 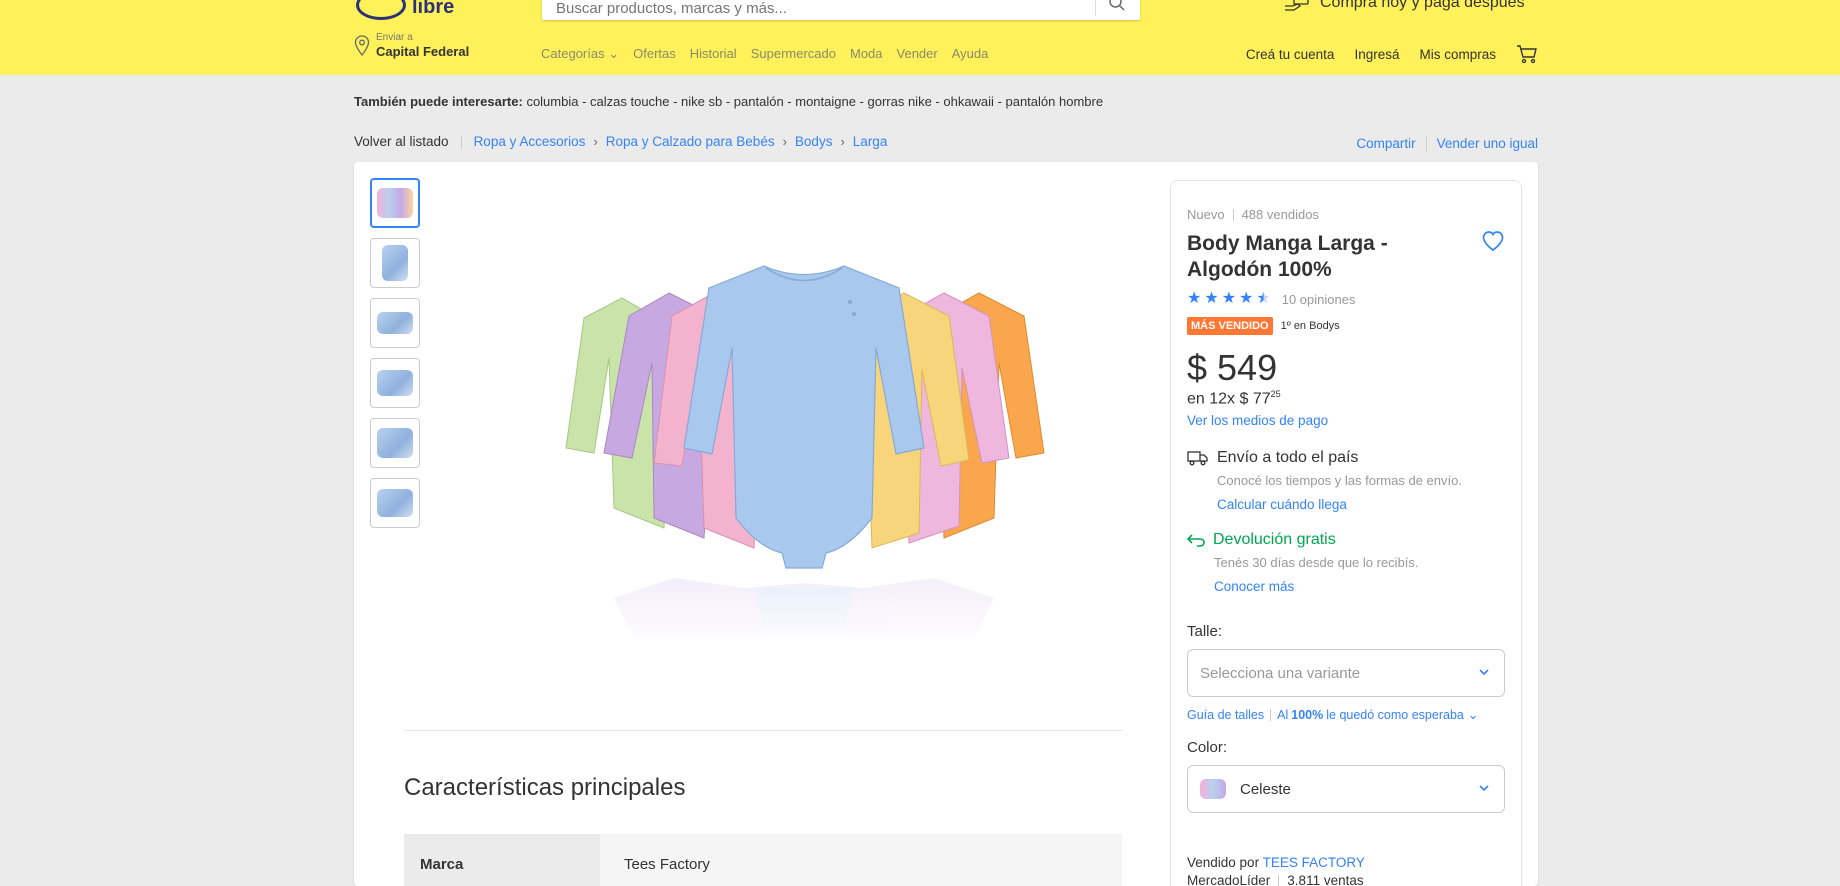 What do you see at coordinates (1207, 747) in the screenshot?
I see `color-label: Color:` at bounding box center [1207, 747].